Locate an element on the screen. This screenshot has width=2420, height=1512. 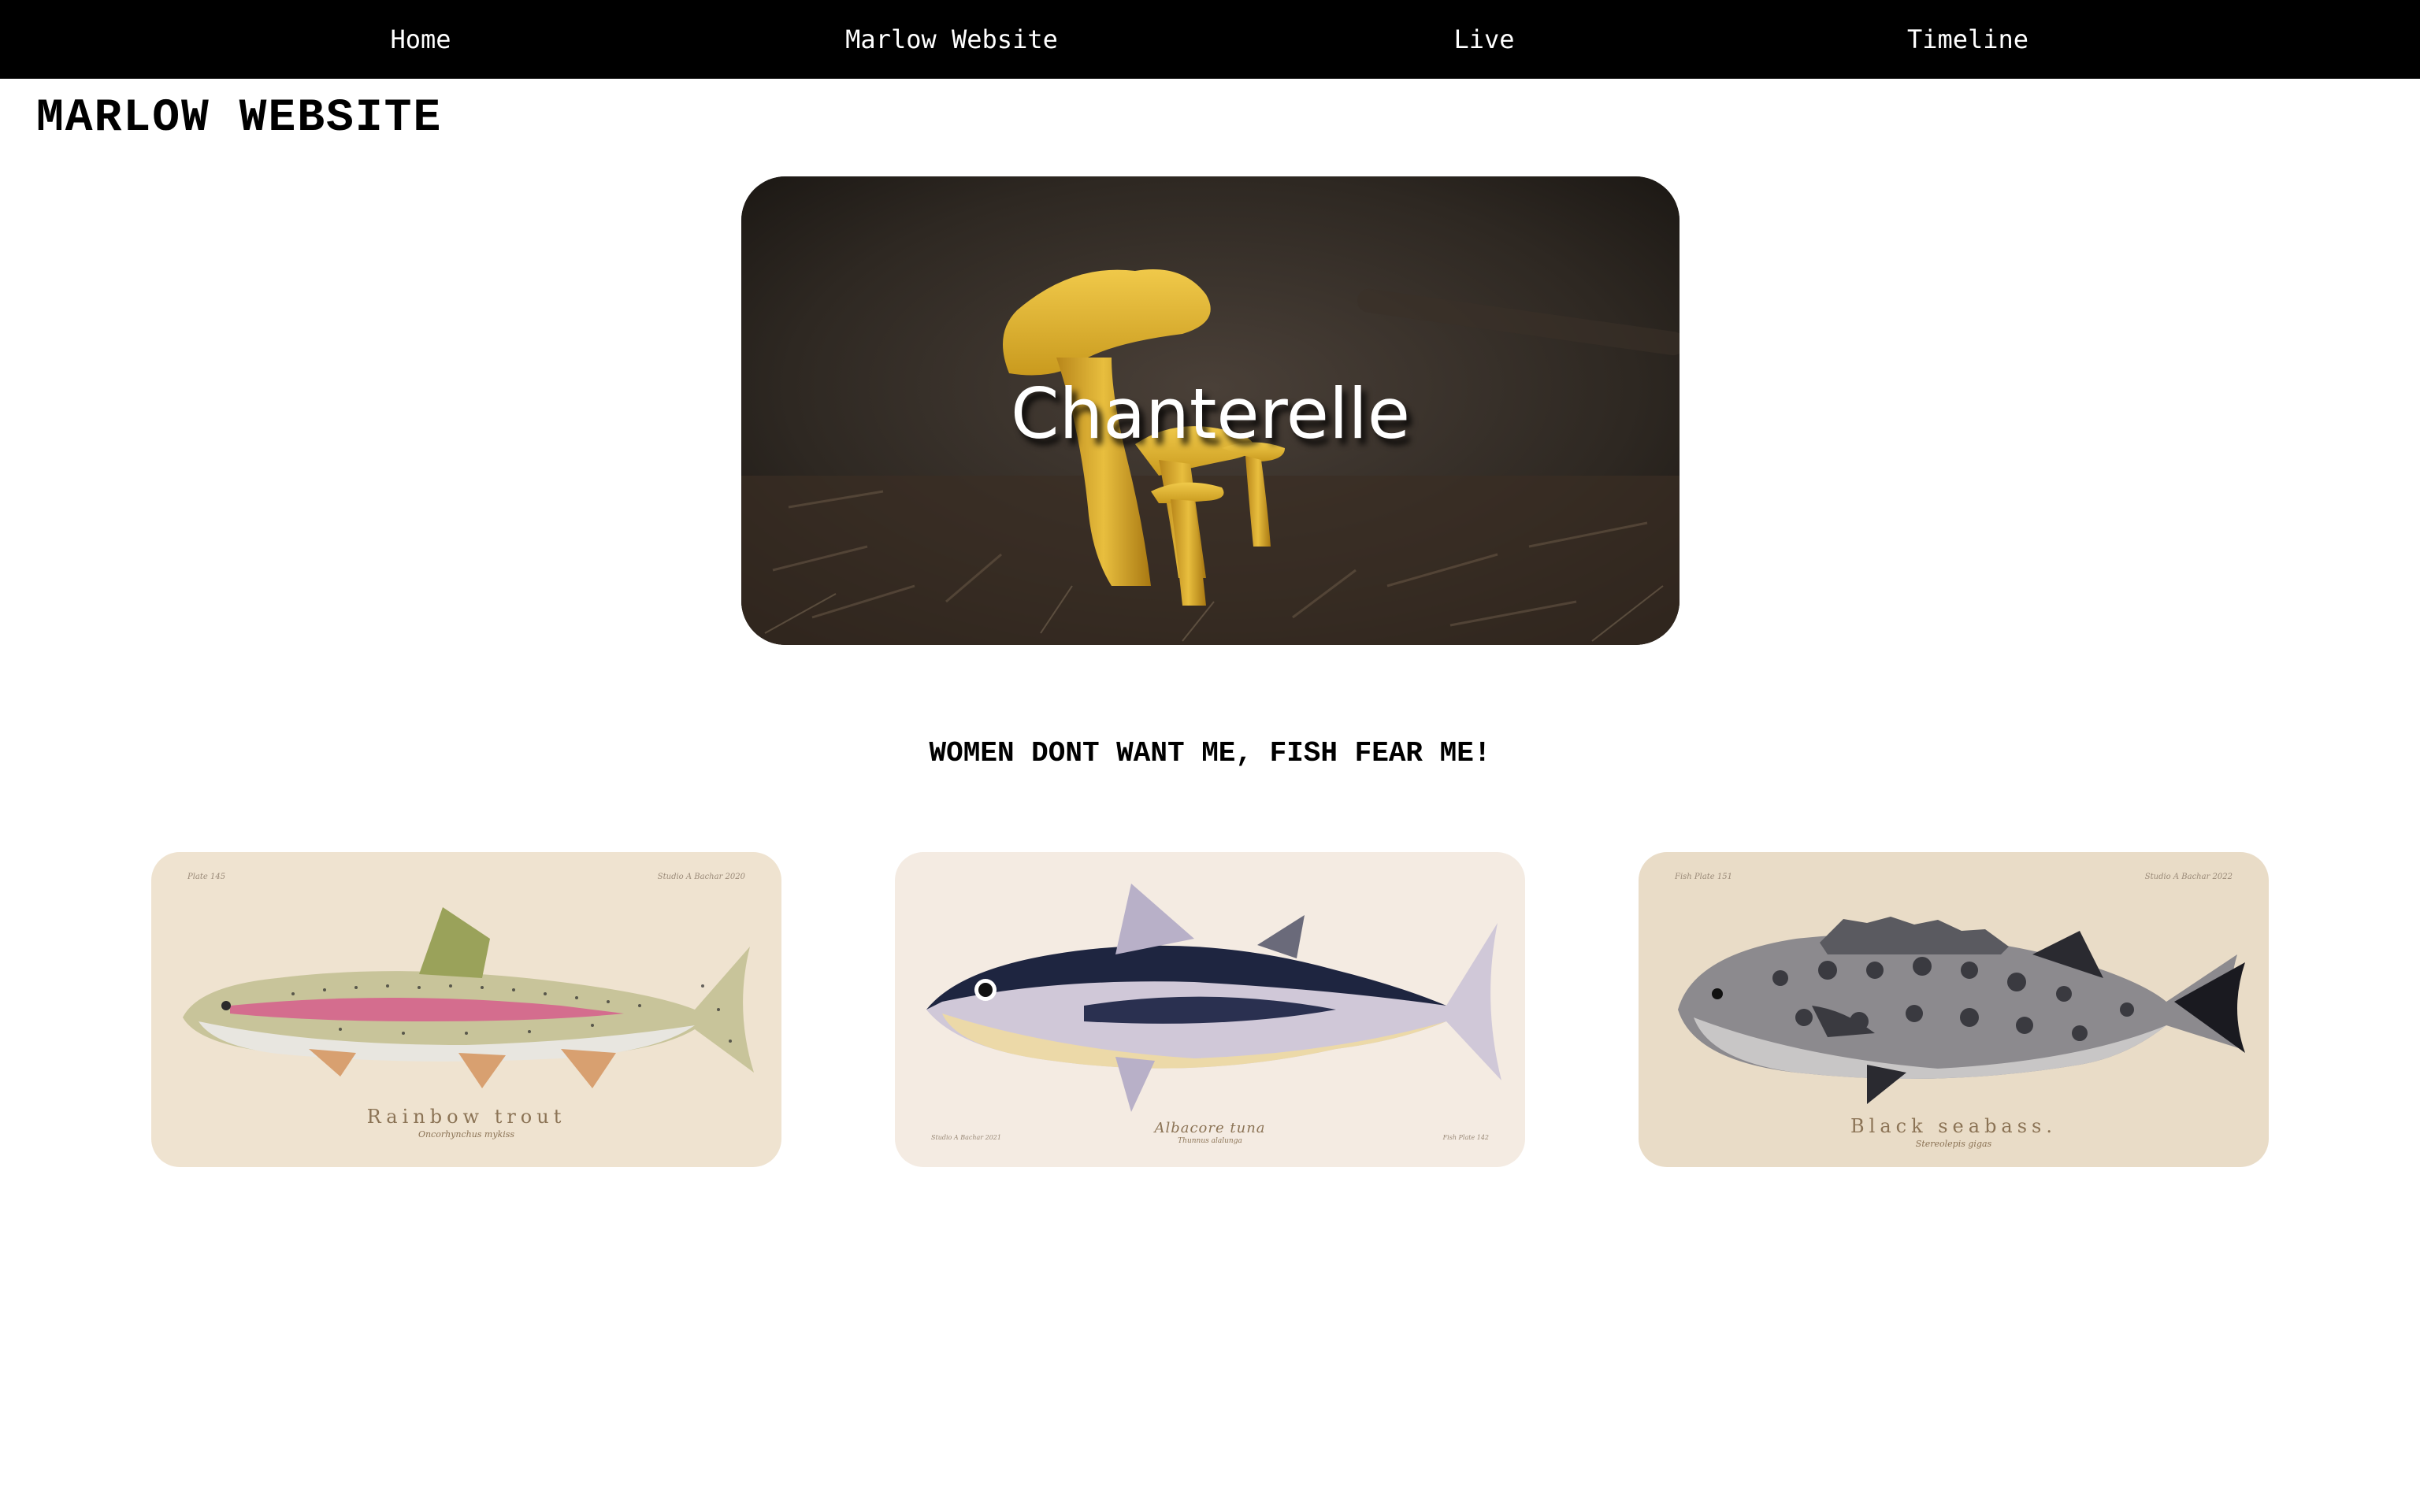
fish-name: Rainbow trout is located at coordinates (466, 1117).